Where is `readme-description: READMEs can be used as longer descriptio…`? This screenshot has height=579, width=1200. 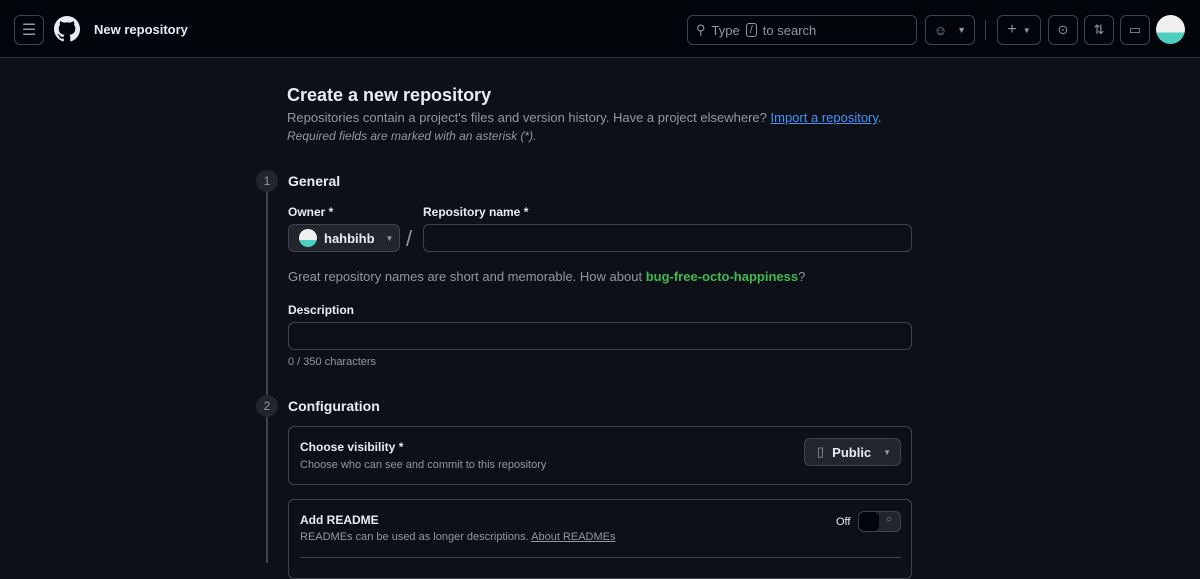
readme-description: READMEs can be used as longer descriptio… is located at coordinates (458, 537).